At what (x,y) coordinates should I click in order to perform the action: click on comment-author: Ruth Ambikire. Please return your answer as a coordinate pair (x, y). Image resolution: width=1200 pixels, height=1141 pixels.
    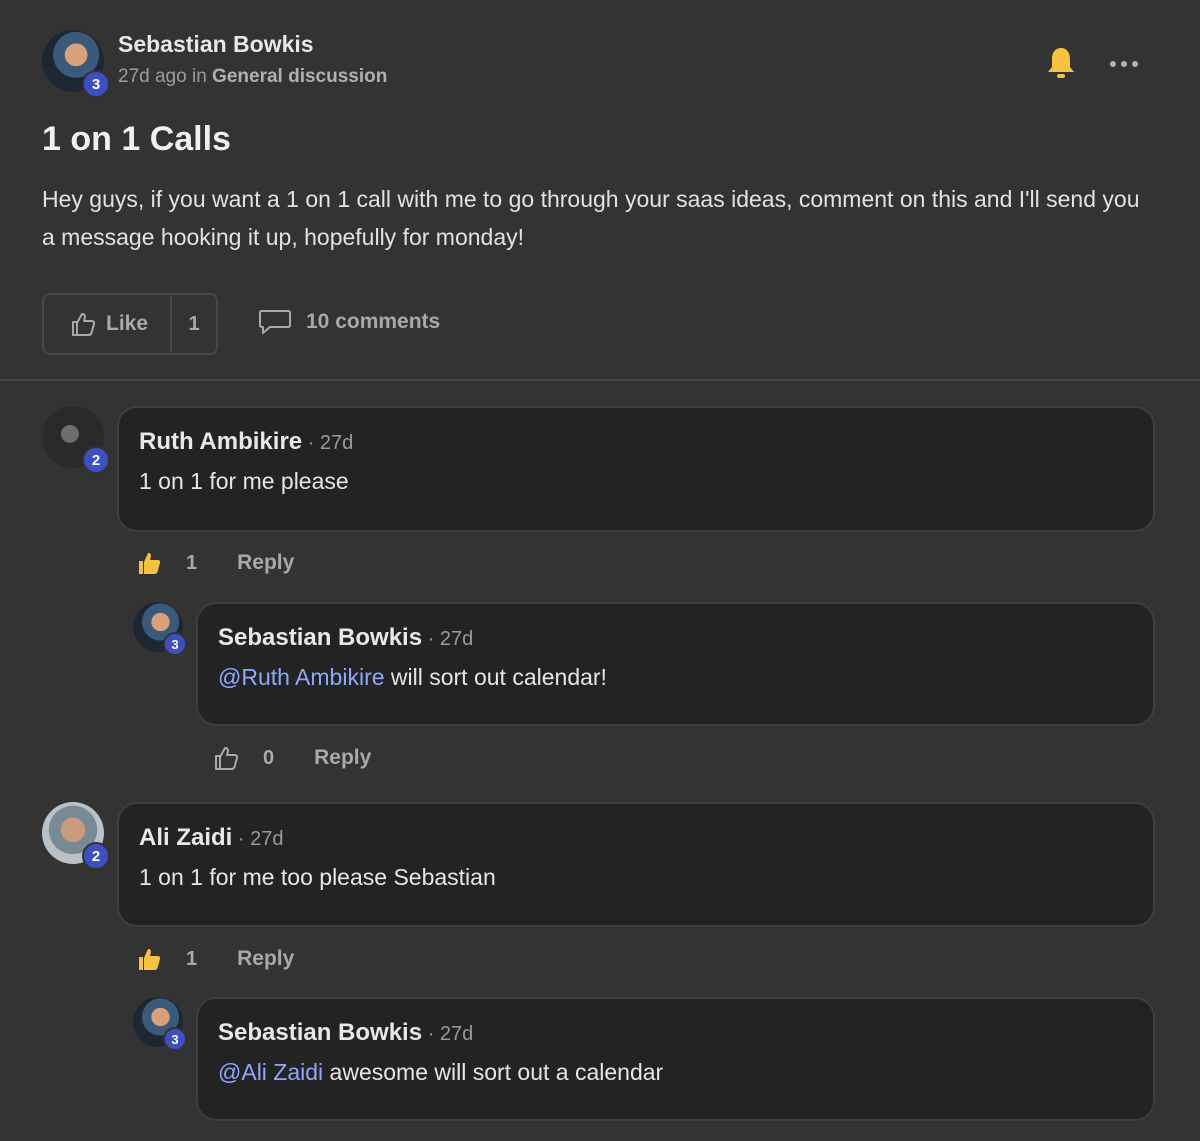
    Looking at the image, I should click on (220, 441).